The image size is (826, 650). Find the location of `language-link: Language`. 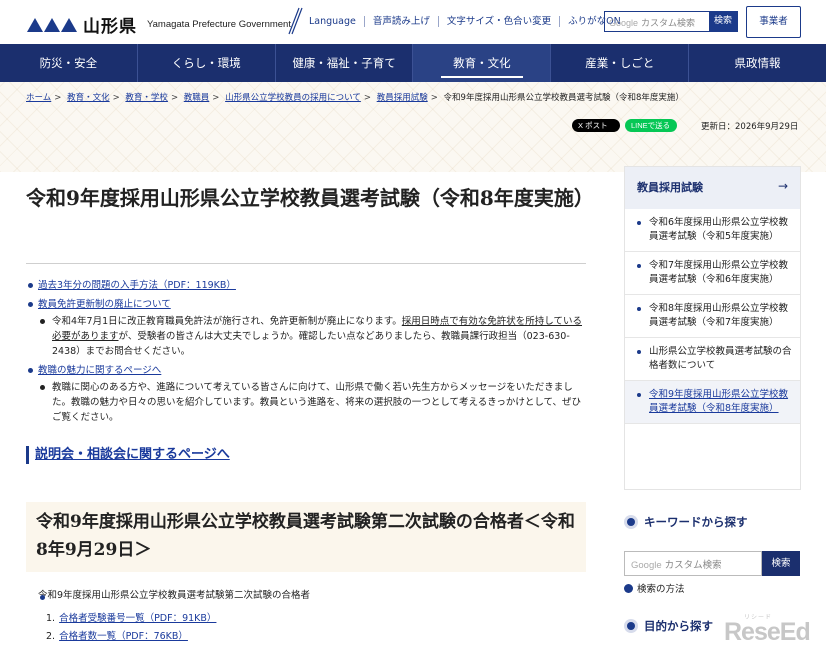

language-link: Language is located at coordinates (337, 21).